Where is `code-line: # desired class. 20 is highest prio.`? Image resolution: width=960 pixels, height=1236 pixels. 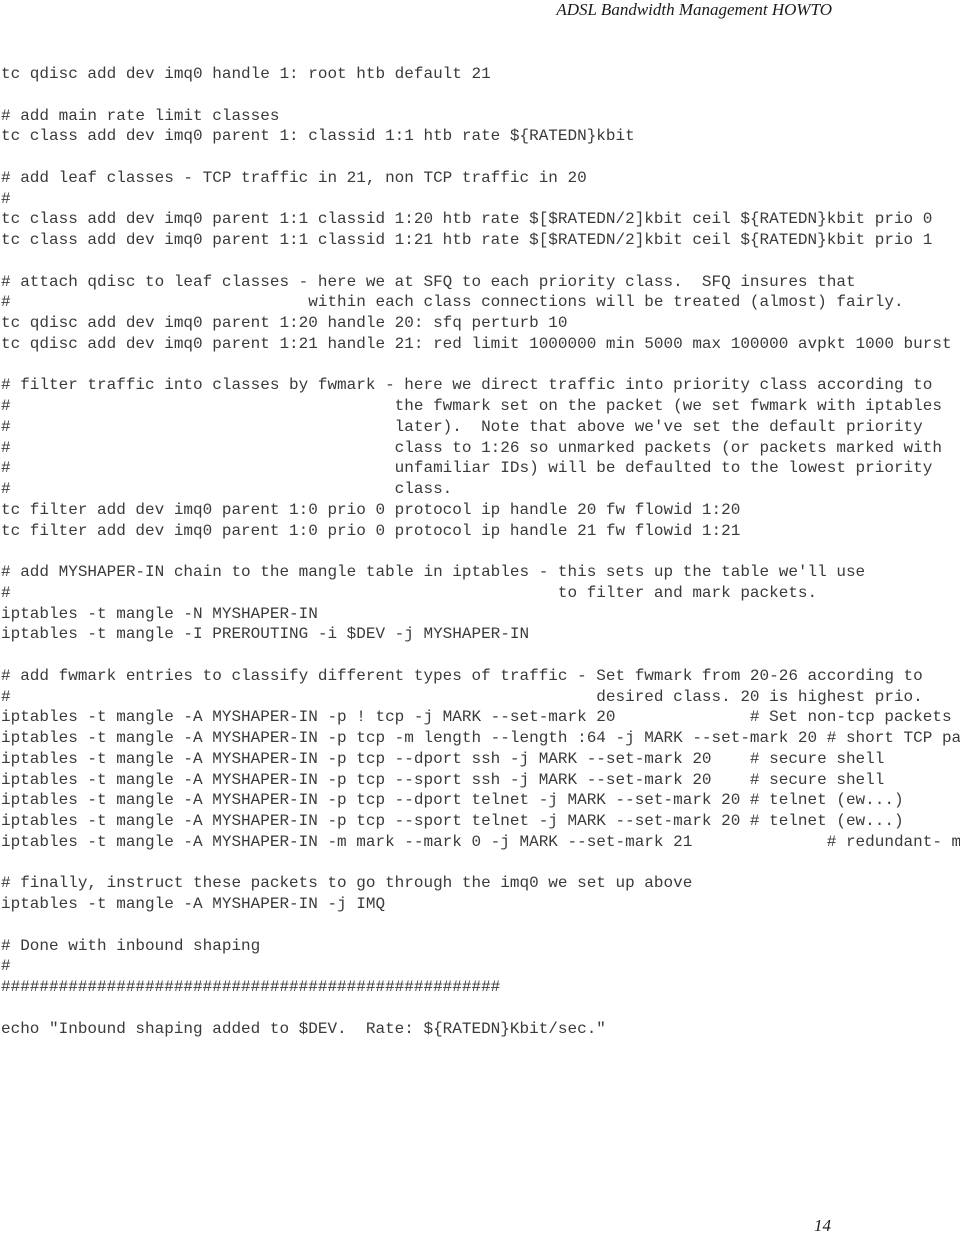 code-line: # desired class. 20 is highest prio. is located at coordinates (462, 696).